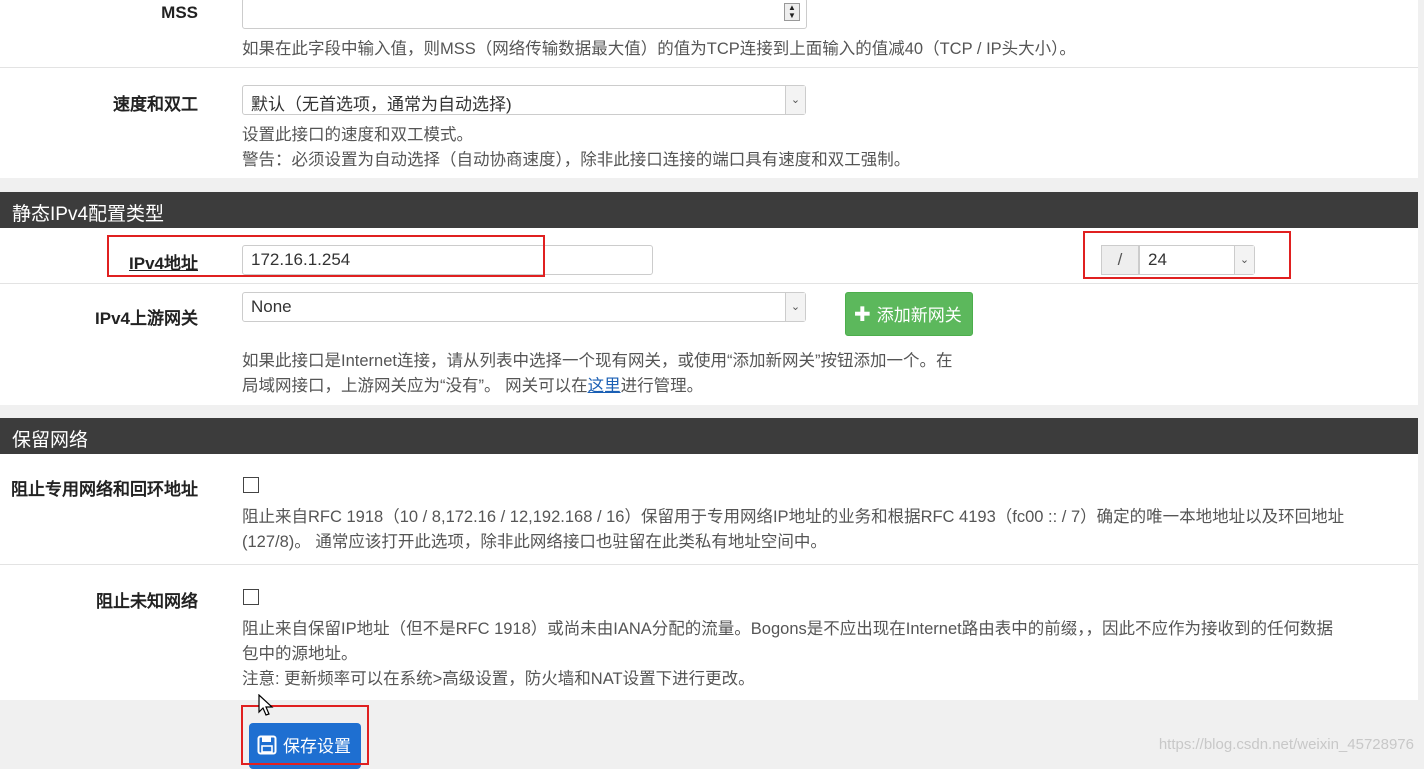 The width and height of the screenshot is (1424, 769). Describe the element at coordinates (862, 315) in the screenshot. I see `plus-icon: ✚` at that location.